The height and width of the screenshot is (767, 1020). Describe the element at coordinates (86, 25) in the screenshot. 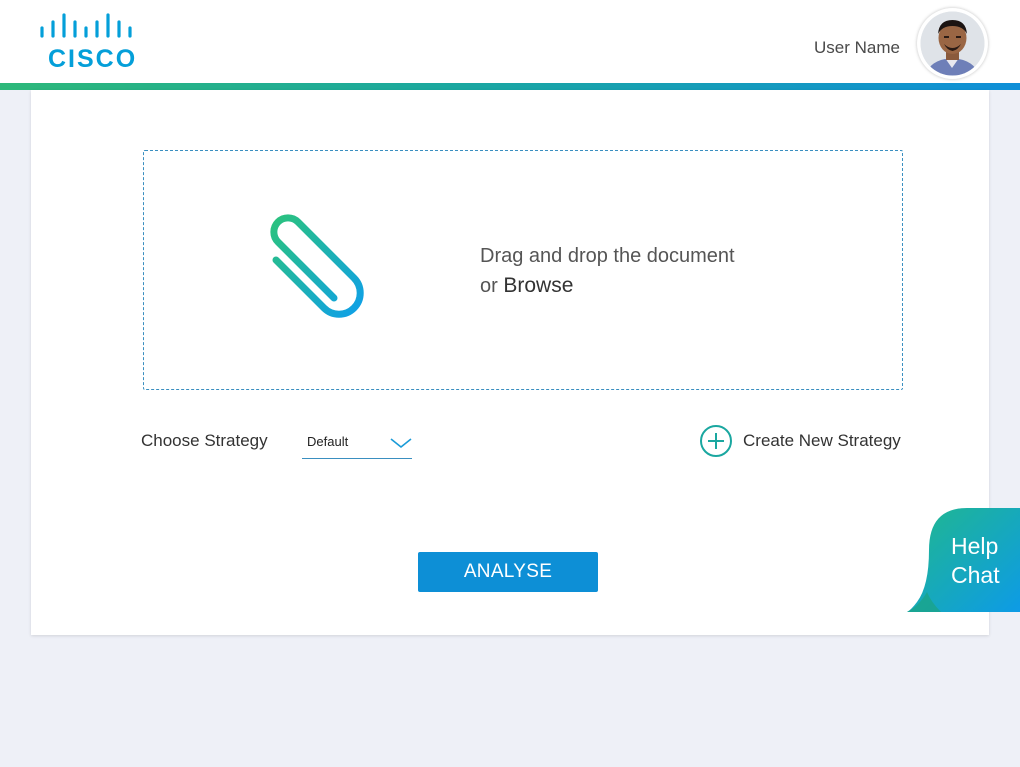

I see `cisco-bars-icon` at that location.